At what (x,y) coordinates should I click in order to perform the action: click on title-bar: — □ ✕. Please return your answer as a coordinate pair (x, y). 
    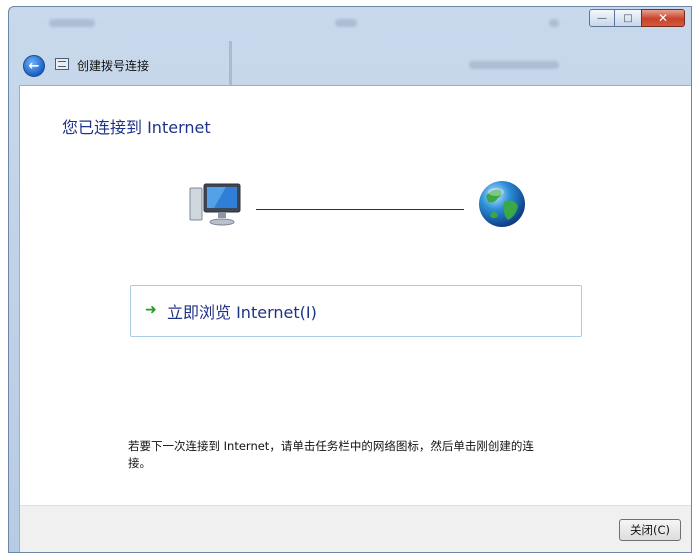
    Looking at the image, I should click on (350, 24).